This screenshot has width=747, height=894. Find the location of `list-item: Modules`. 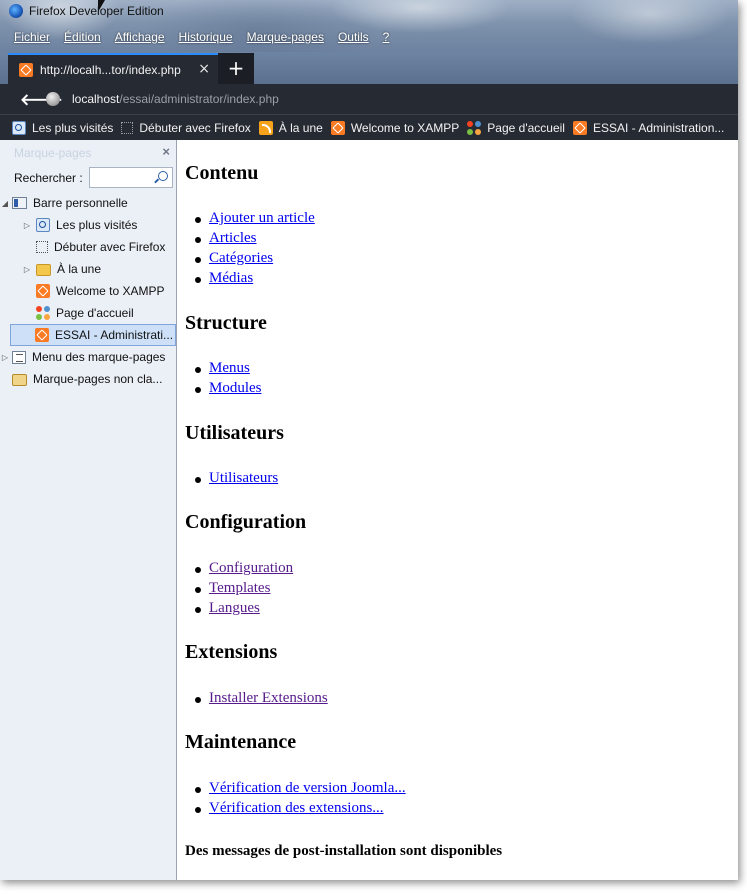

list-item: Modules is located at coordinates (228, 390).